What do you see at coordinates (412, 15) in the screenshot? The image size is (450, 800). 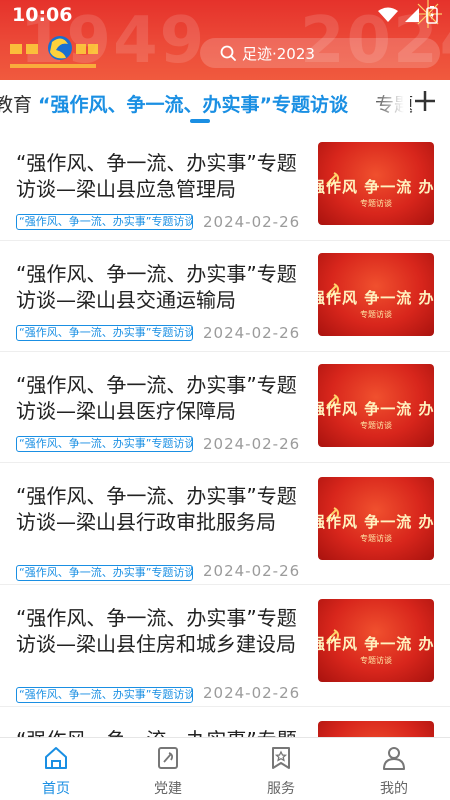 I see `cellular-signal-icon` at bounding box center [412, 15].